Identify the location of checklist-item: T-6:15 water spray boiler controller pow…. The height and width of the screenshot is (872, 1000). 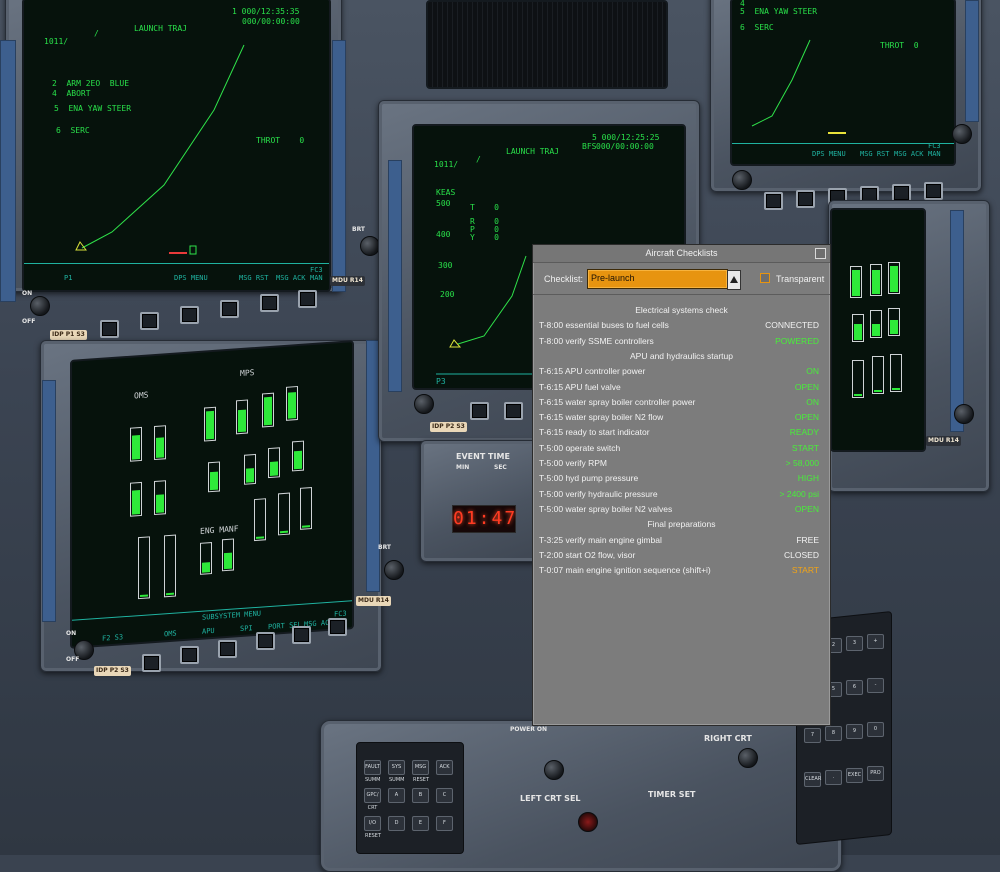
(679, 403).